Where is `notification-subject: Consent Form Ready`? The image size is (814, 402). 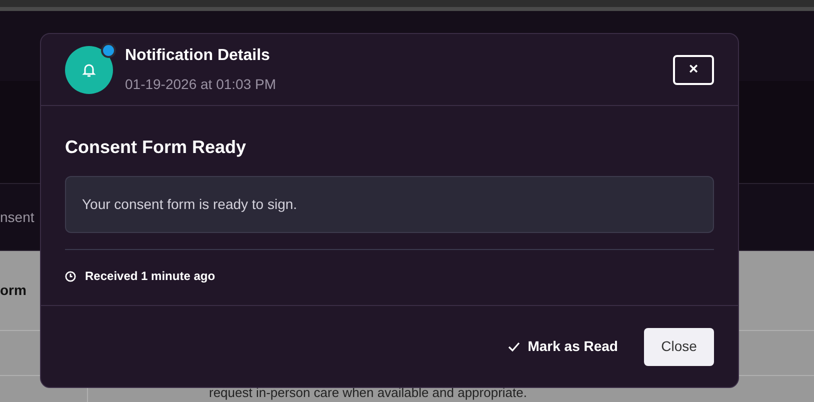
notification-subject: Consent Form Ready is located at coordinates (156, 147).